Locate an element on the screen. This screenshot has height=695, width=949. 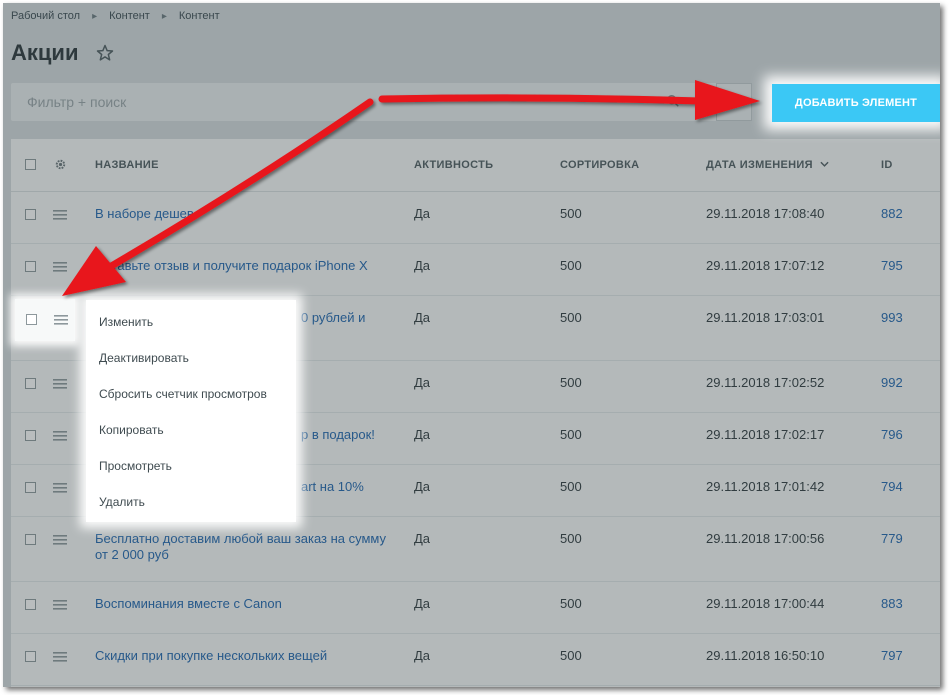
row-id-link: 993 is located at coordinates (892, 317).